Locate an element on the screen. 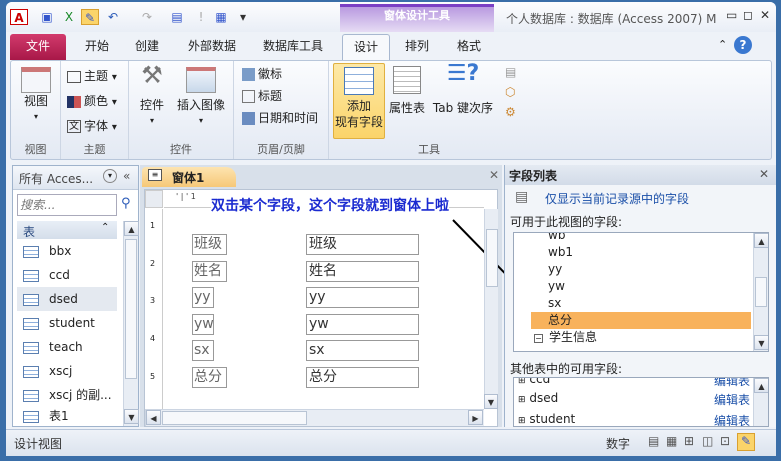  minimize-ribbon-icon: ⌃ is located at coordinates (722, 44).